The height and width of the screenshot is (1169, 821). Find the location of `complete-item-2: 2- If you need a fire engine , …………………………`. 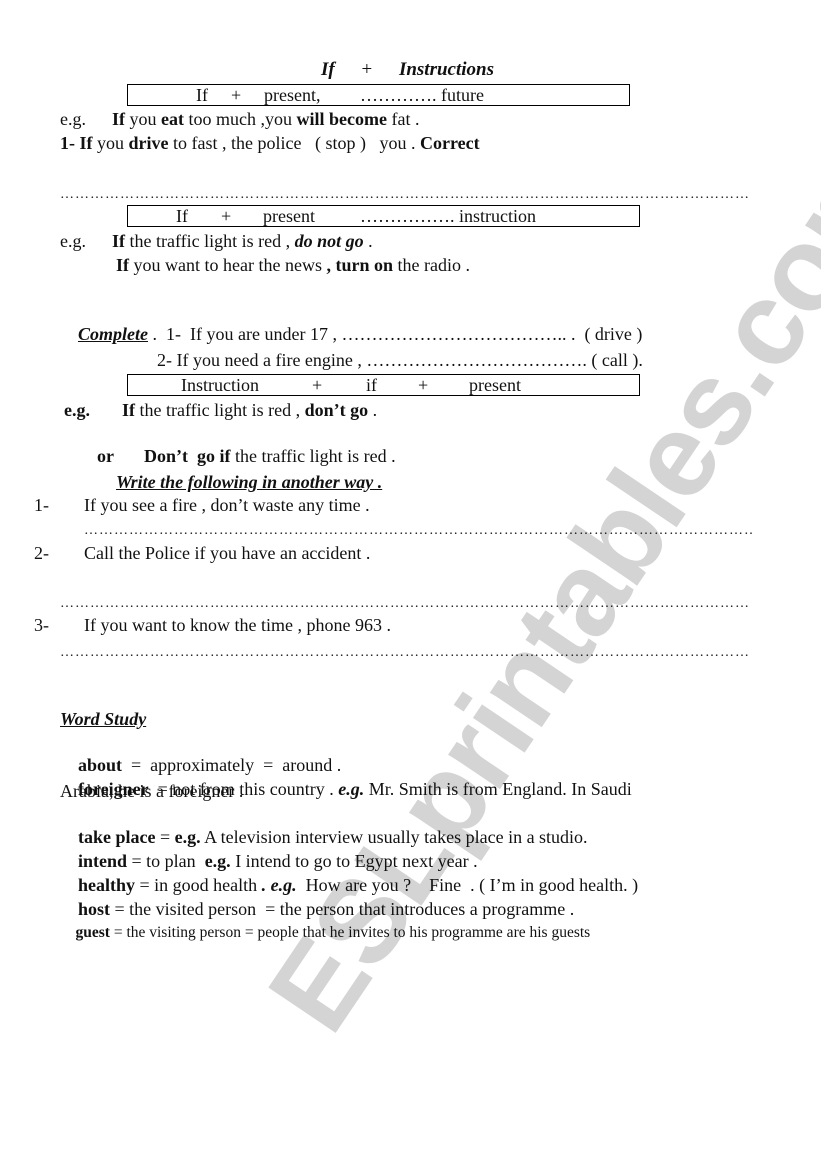

complete-item-2: 2- If you need a fire engine , ………………………… is located at coordinates (400, 360).